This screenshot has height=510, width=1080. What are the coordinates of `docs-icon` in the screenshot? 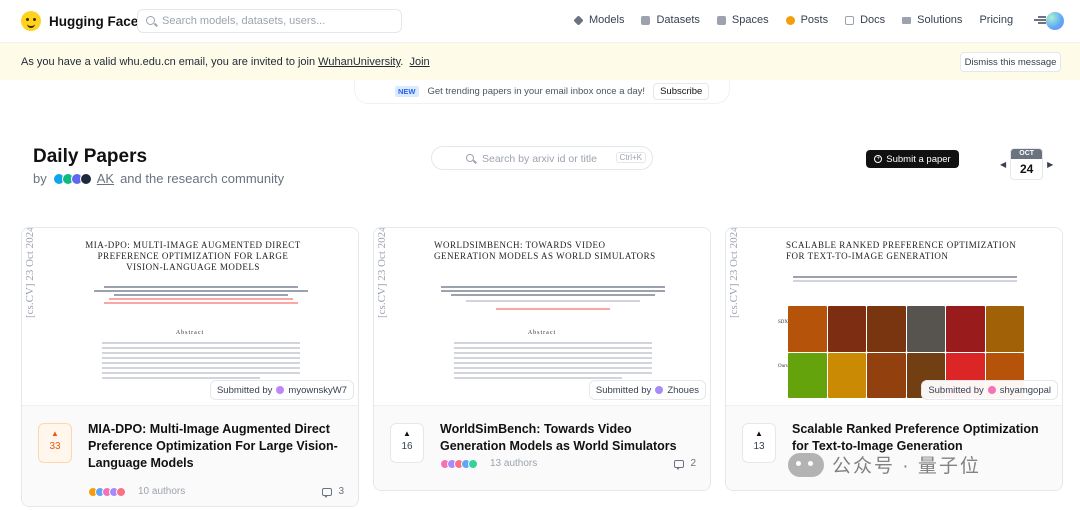 It's located at (850, 20).